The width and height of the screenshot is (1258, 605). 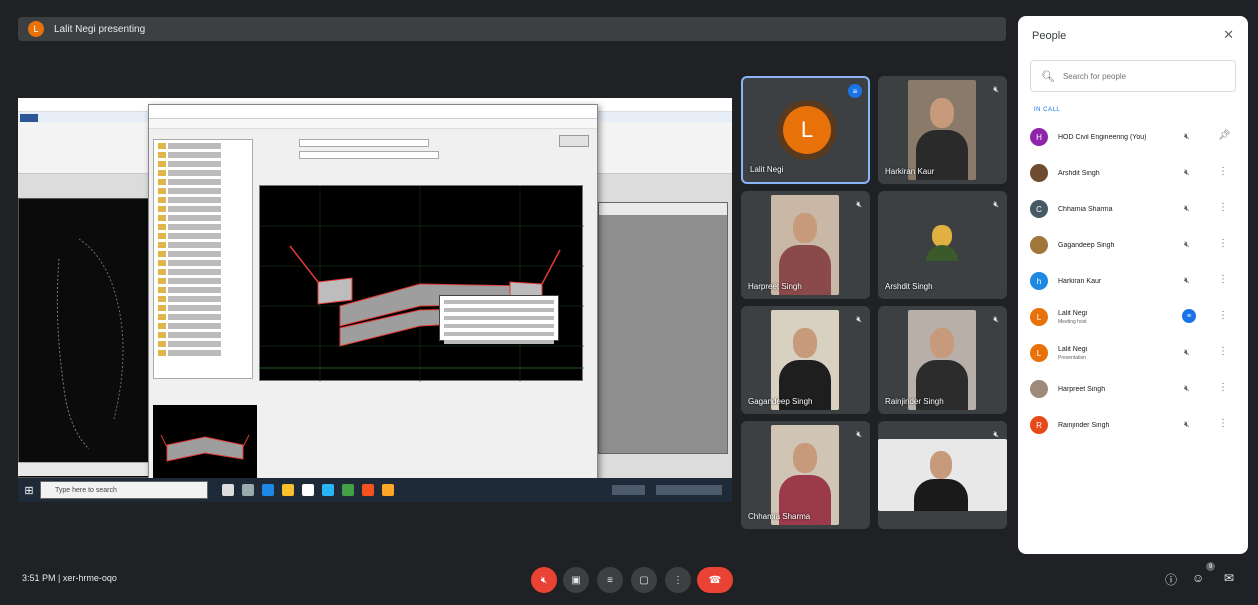 I want to click on more-options-button: ⋮, so click(x=678, y=580).